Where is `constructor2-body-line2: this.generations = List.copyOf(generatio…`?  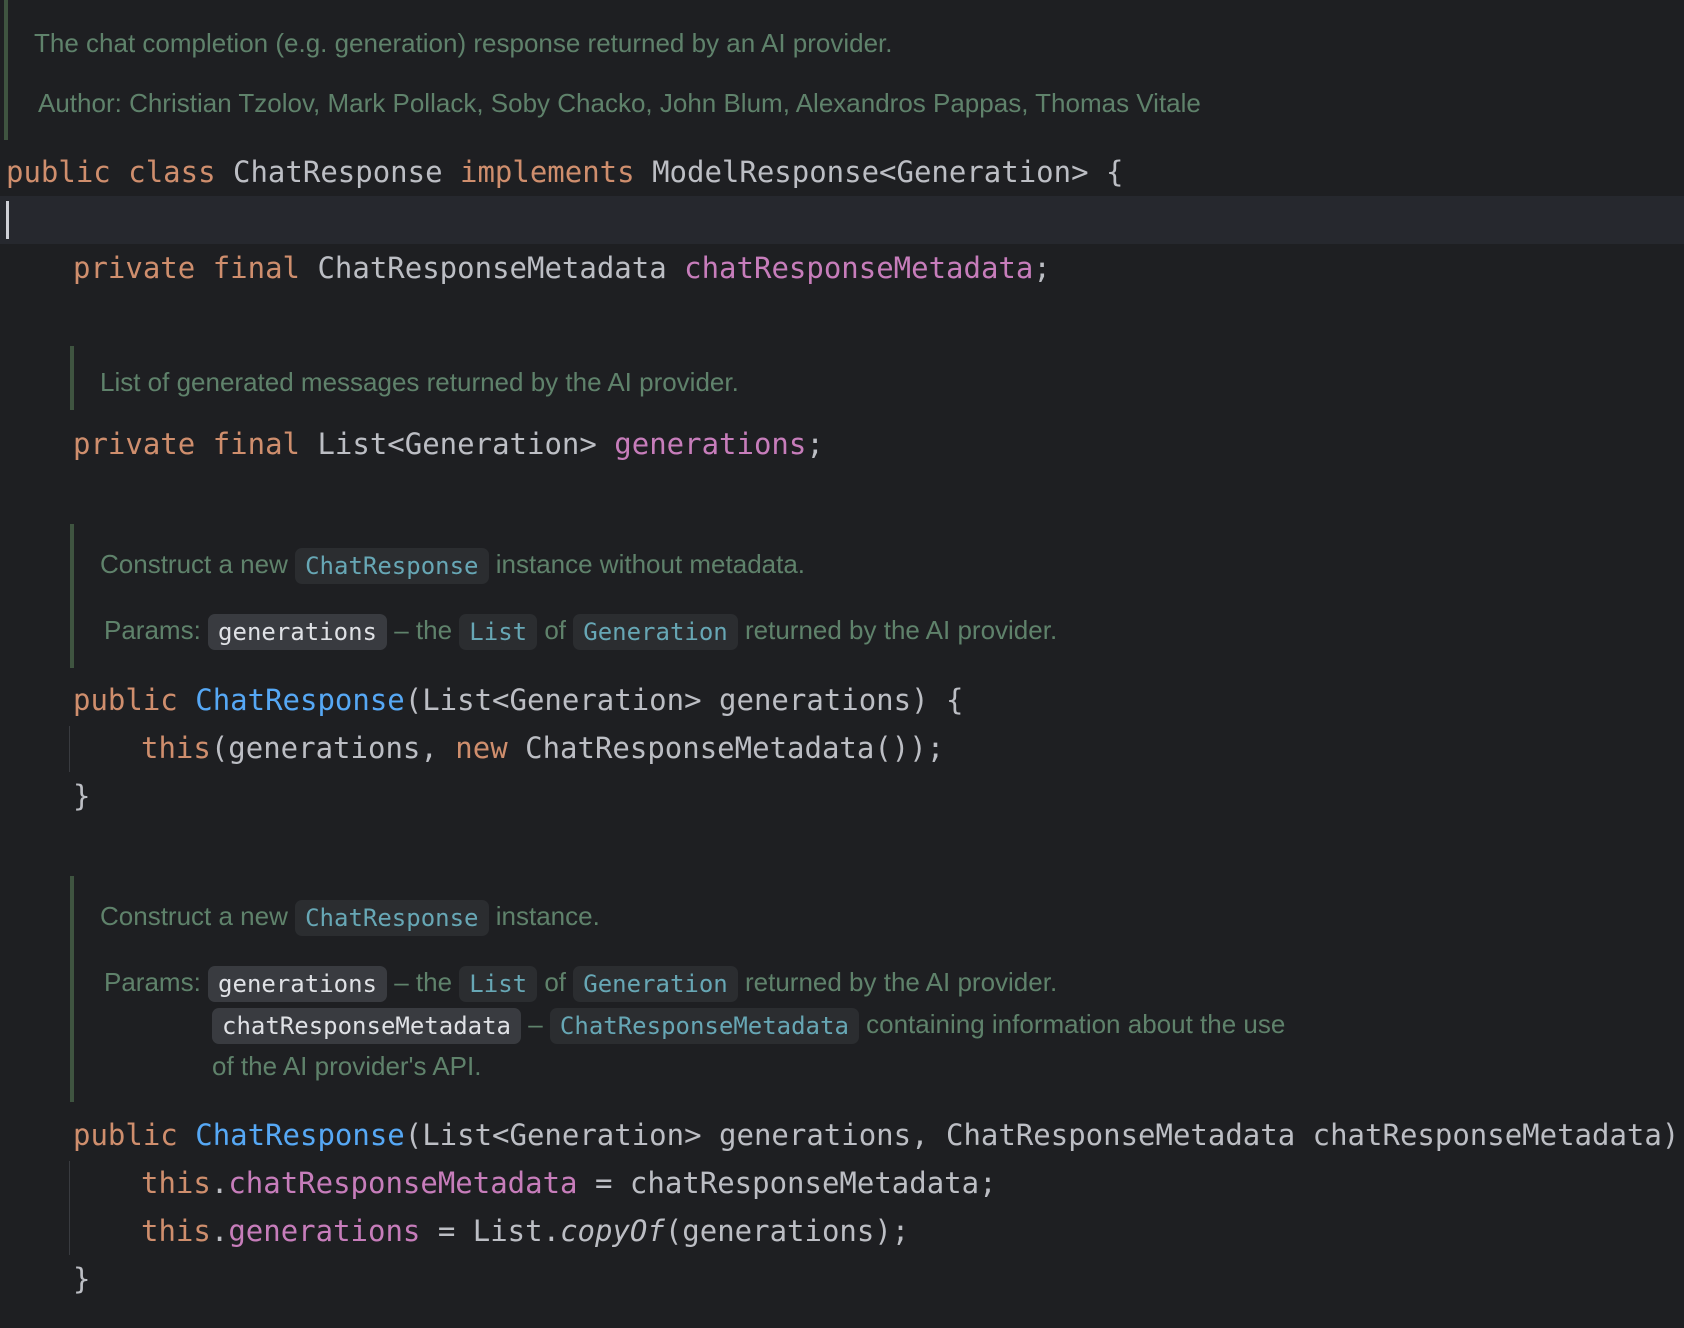 constructor2-body-line2: this.generations = List.copyOf(generatio… is located at coordinates (525, 1231).